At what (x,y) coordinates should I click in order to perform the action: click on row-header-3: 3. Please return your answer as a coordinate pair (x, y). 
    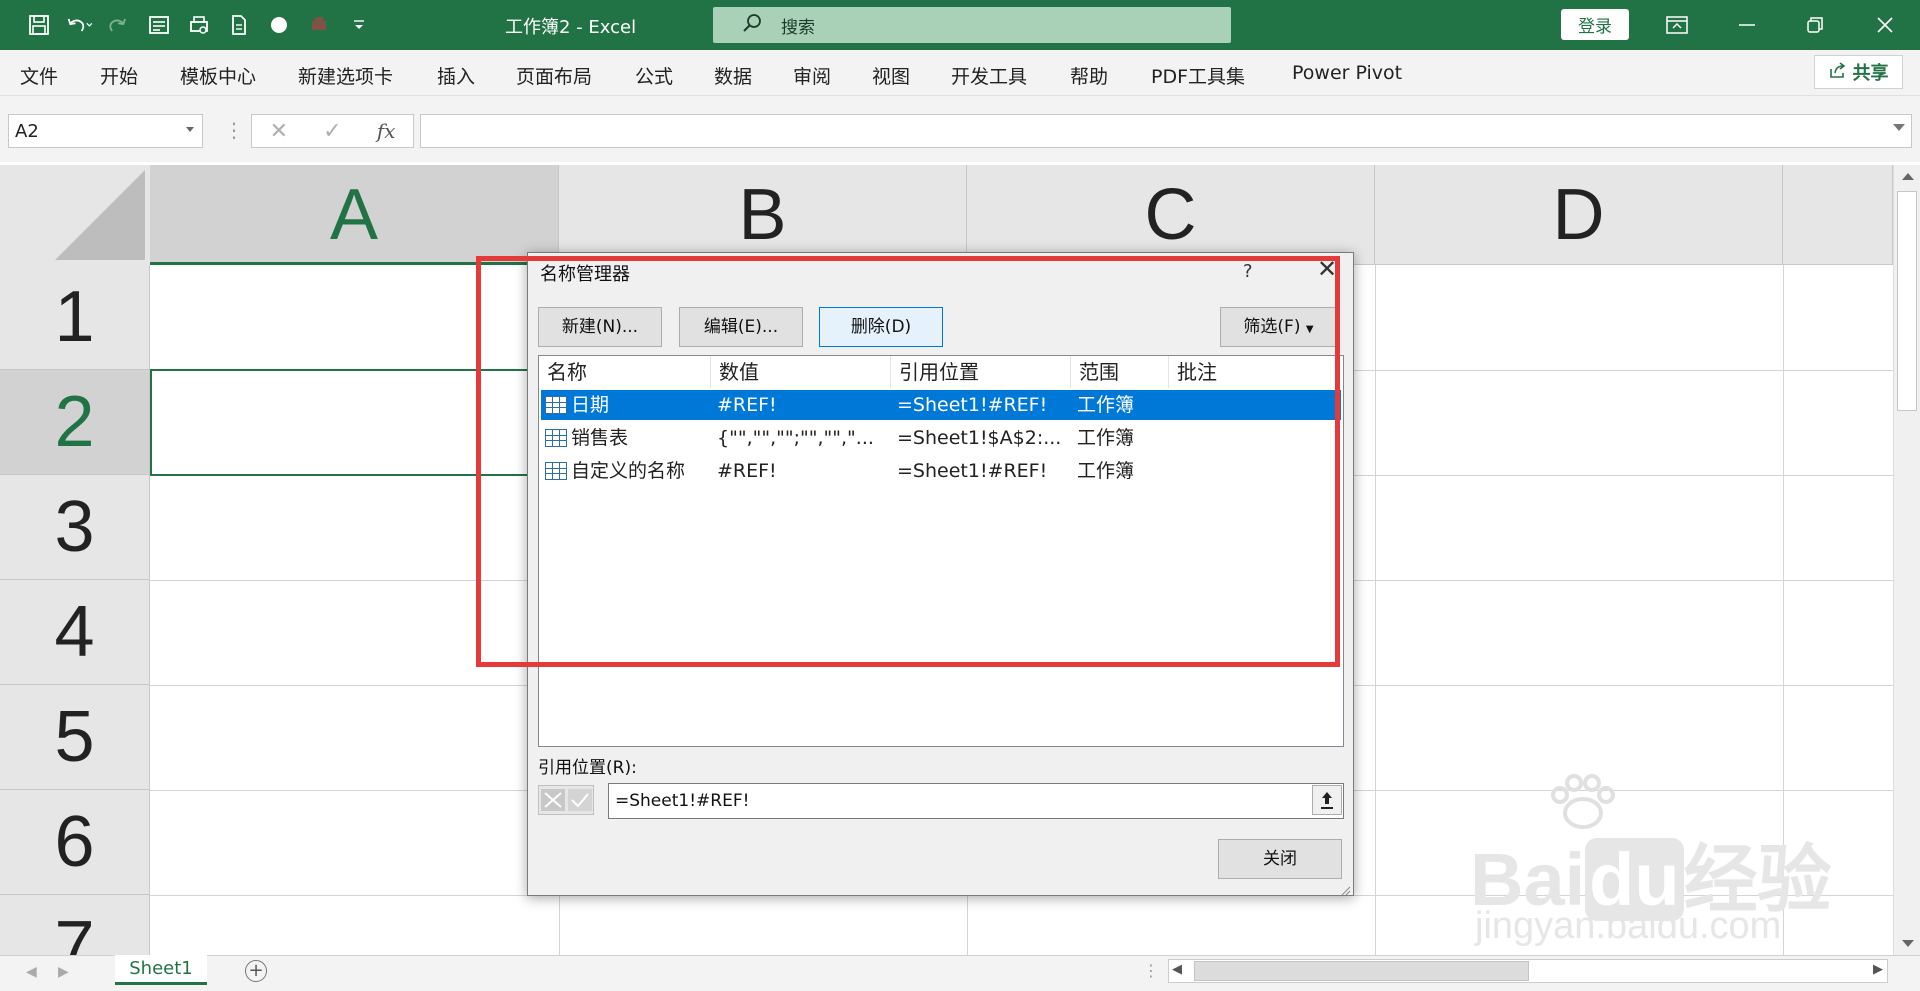
    Looking at the image, I should click on (75, 527).